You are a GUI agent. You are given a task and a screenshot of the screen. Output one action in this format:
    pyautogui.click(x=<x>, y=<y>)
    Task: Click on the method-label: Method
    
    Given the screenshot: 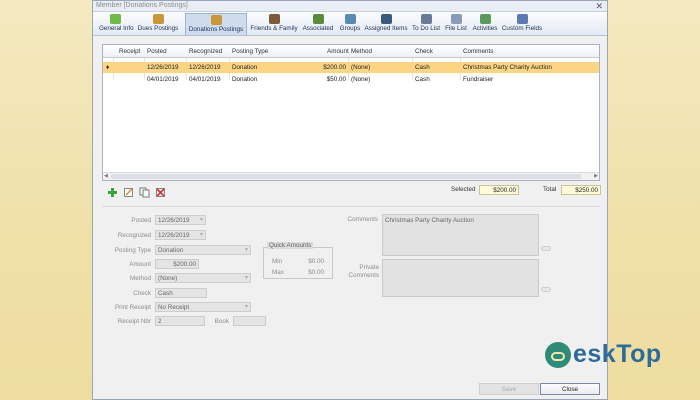 What is the action you would take?
    pyautogui.click(x=140, y=278)
    